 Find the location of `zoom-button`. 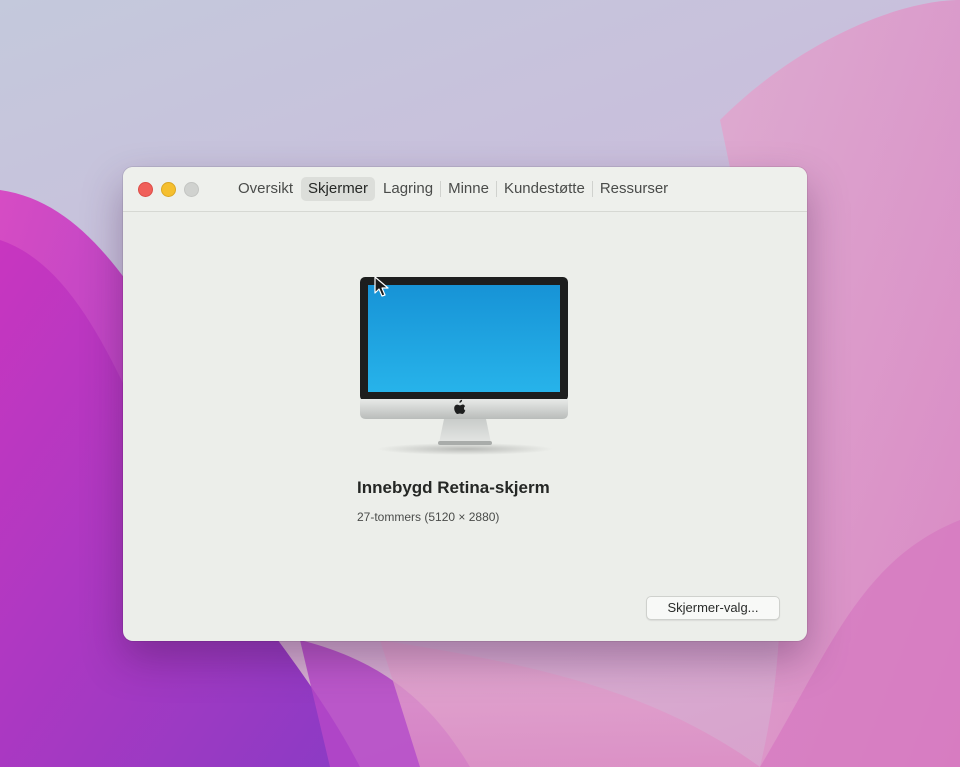

zoom-button is located at coordinates (191, 189).